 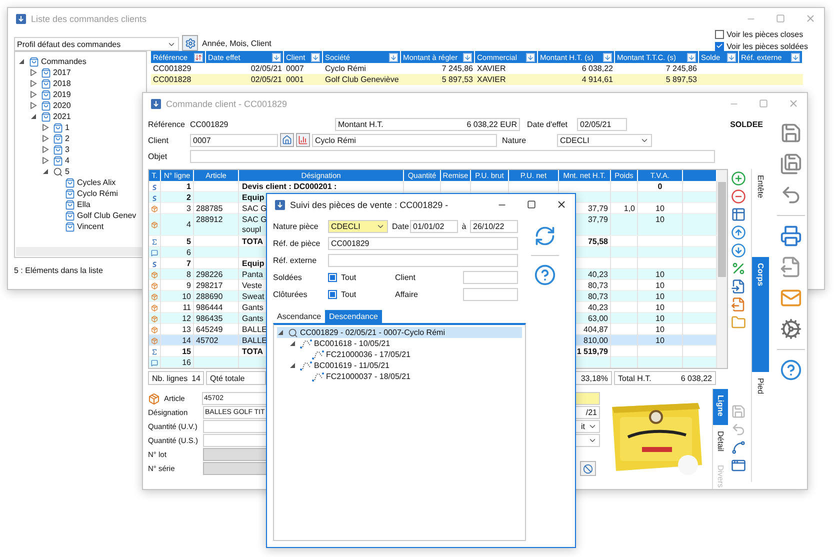 I want to click on field-label: Affaire, so click(x=407, y=294).